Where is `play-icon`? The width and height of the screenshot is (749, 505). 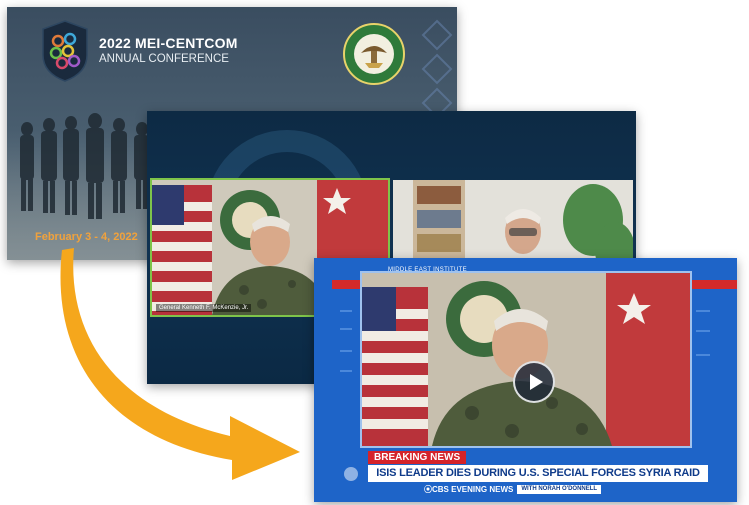
play-icon is located at coordinates (536, 382).